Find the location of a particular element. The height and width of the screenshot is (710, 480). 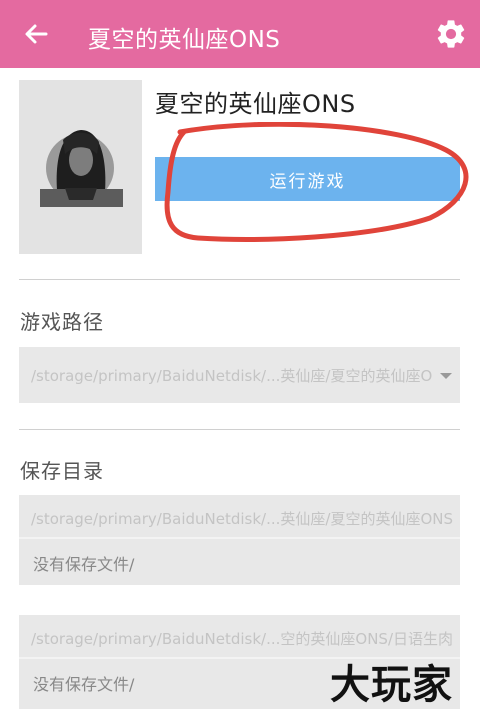

dropdown-arrow-icon is located at coordinates (446, 376).